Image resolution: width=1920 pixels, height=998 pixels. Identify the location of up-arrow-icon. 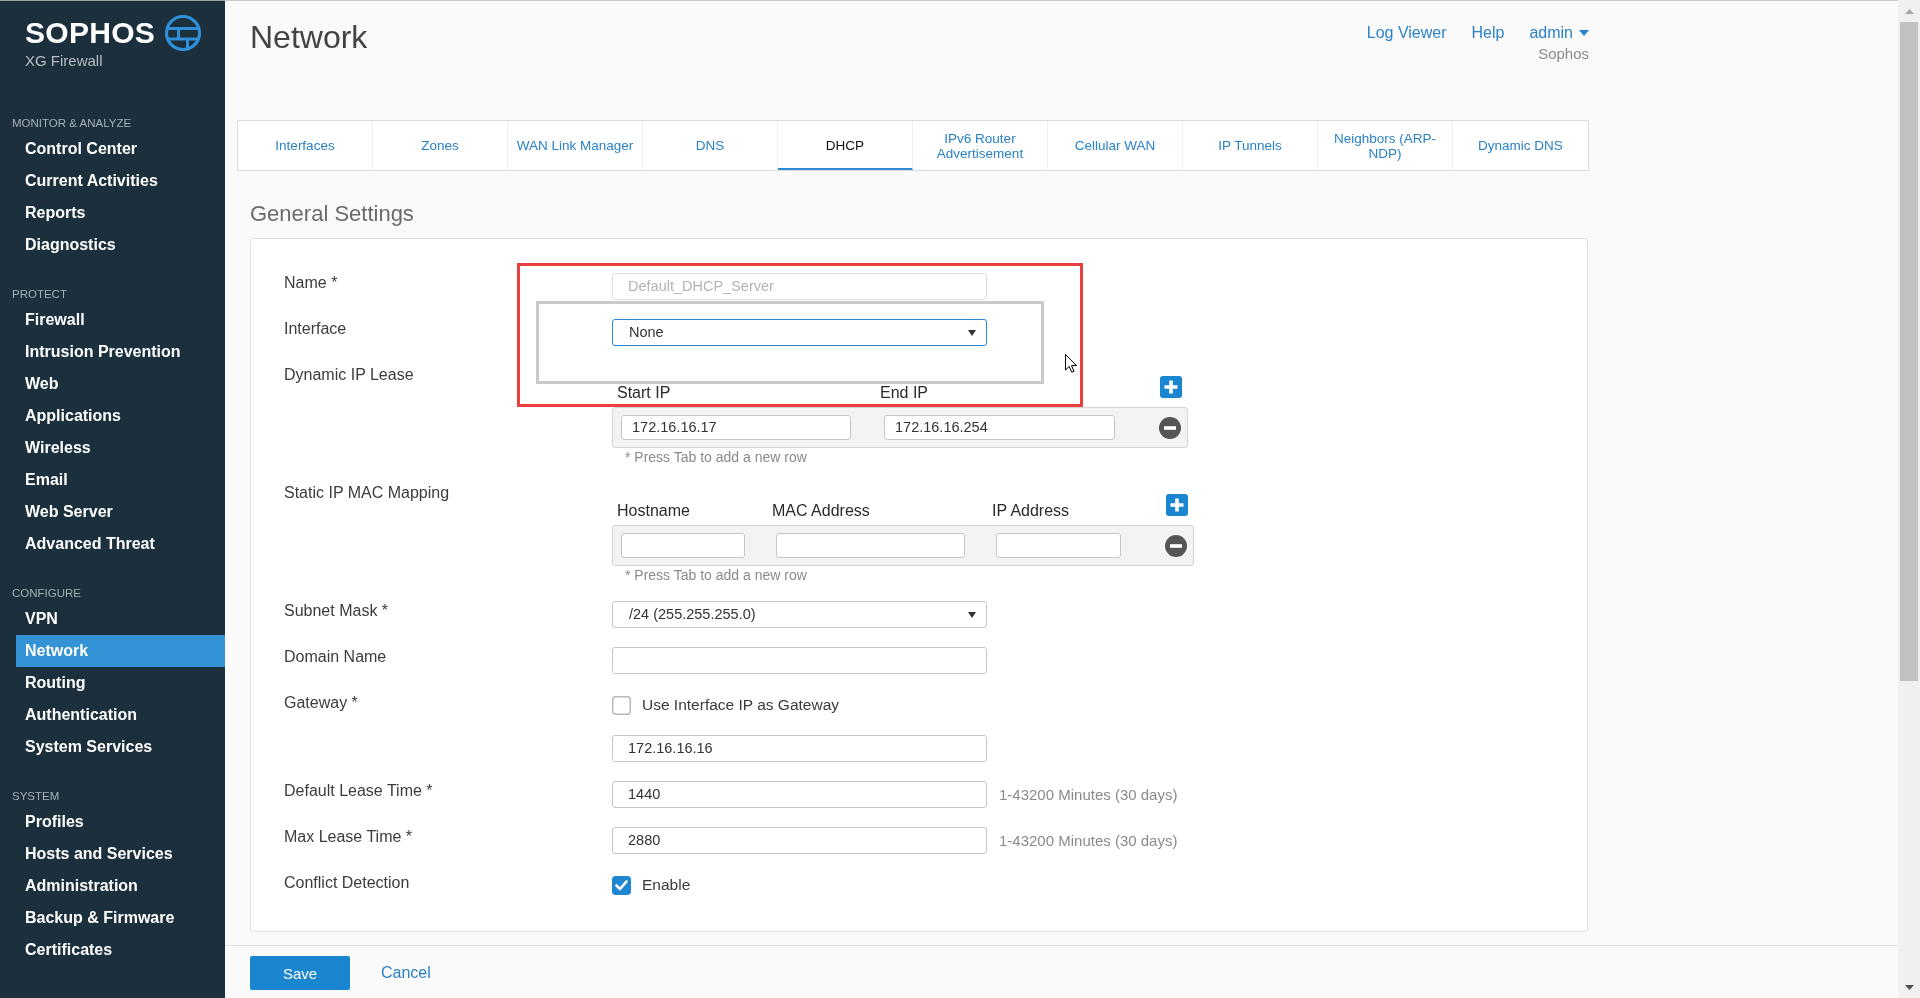
(1909, 11).